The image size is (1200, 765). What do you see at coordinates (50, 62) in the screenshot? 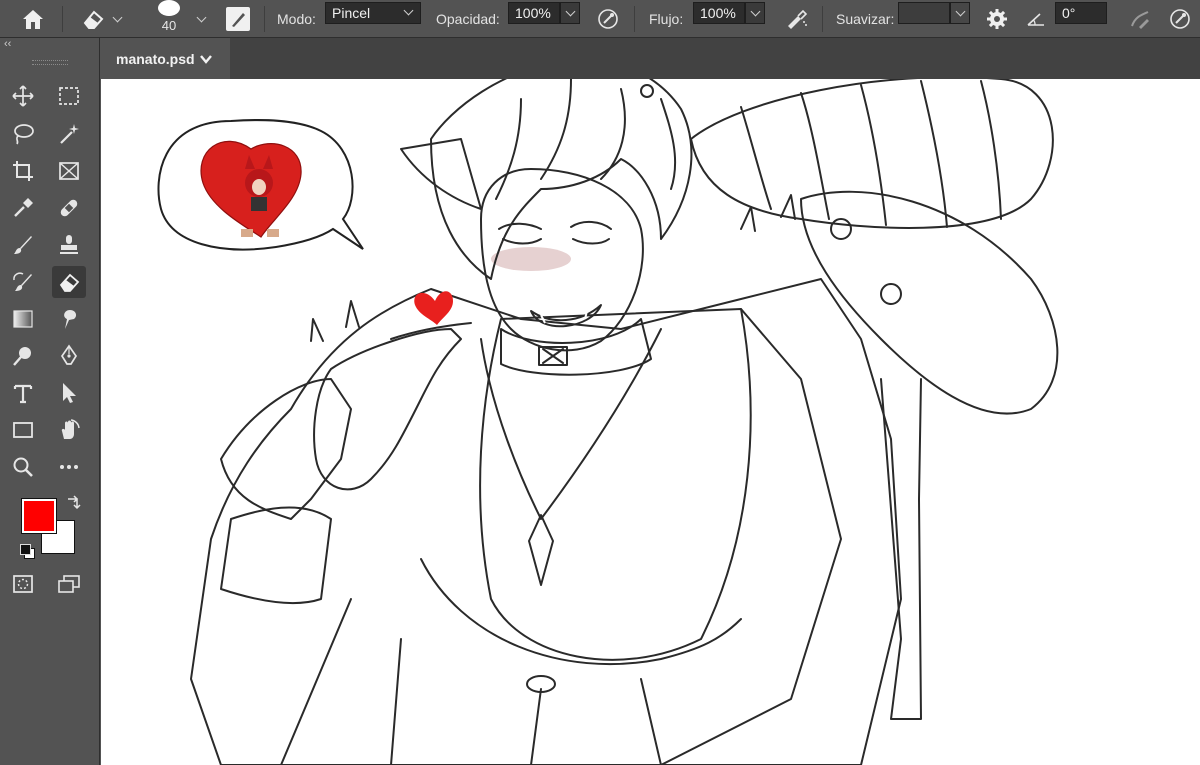
I see `panel-grip` at bounding box center [50, 62].